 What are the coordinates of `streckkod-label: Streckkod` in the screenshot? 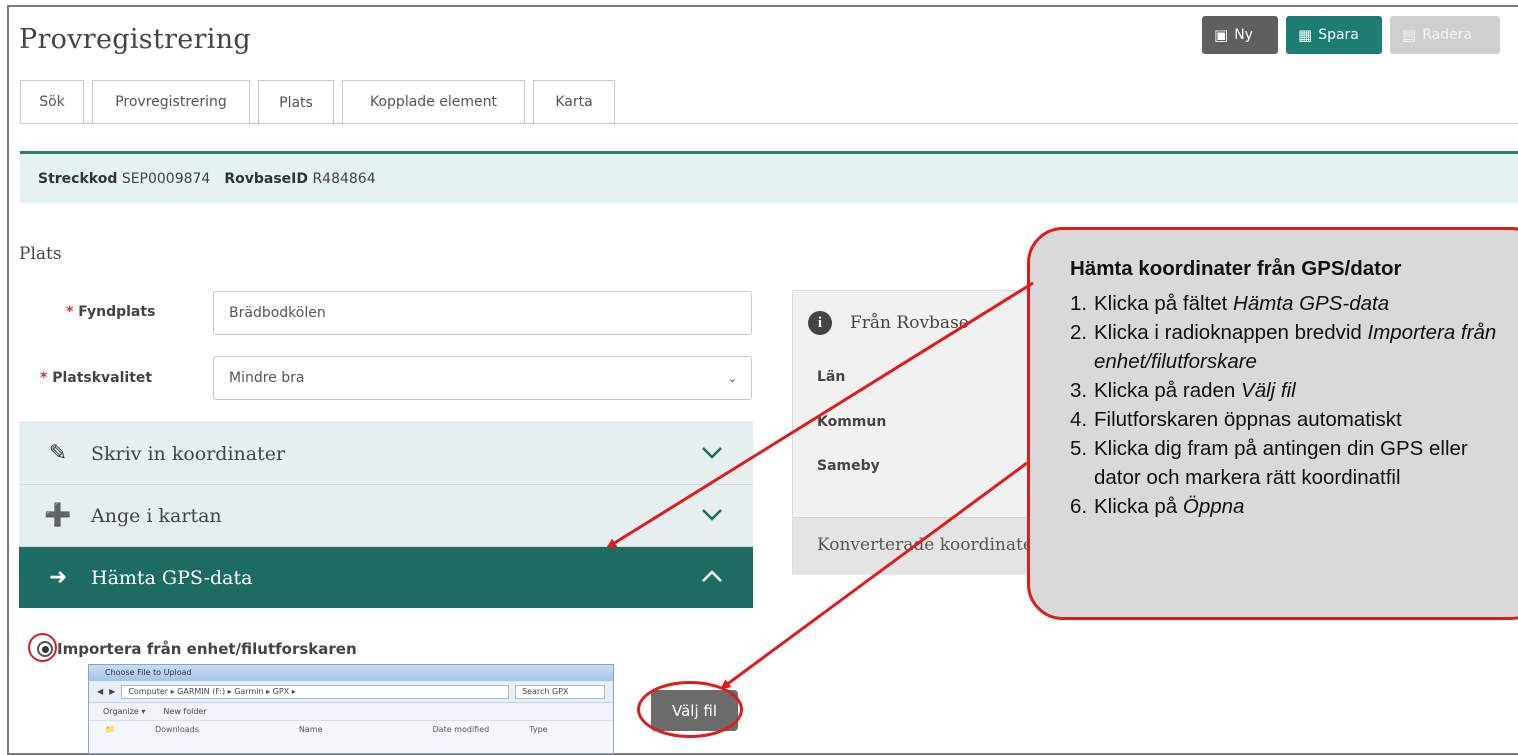 It's located at (78, 178).